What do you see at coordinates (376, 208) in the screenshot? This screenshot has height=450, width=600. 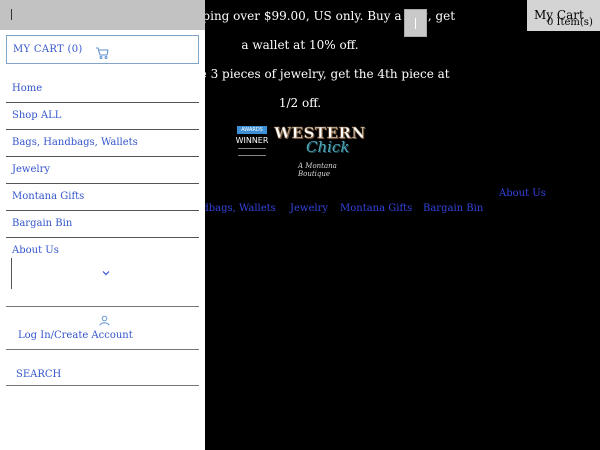 I see `nav-montana-gifts: Montana Gifts` at bounding box center [376, 208].